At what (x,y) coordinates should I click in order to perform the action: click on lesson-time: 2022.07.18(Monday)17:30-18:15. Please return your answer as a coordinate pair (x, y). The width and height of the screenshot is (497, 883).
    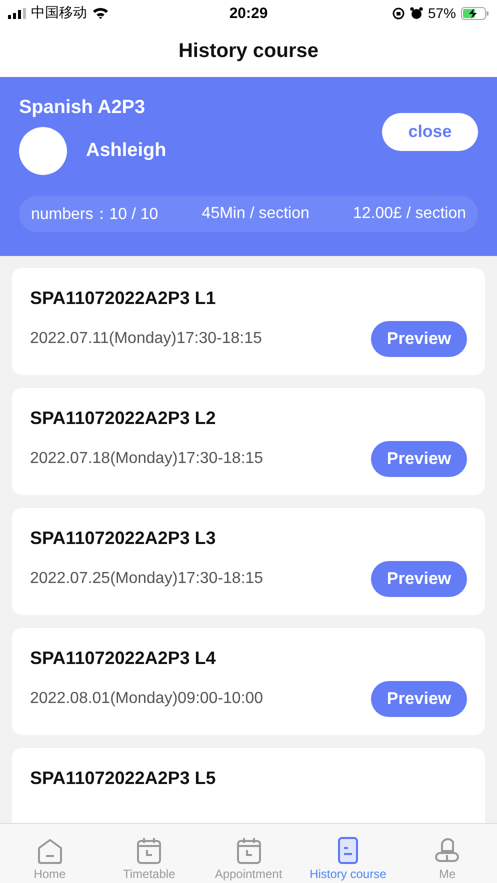
    Looking at the image, I should click on (147, 459).